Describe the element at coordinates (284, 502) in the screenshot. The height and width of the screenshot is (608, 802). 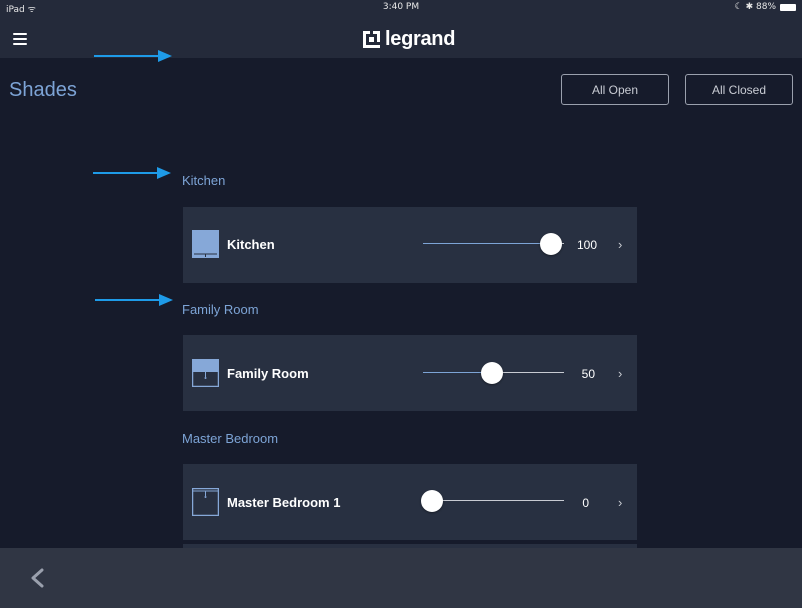
I see `shade-label: Master Bedroom 1` at that location.